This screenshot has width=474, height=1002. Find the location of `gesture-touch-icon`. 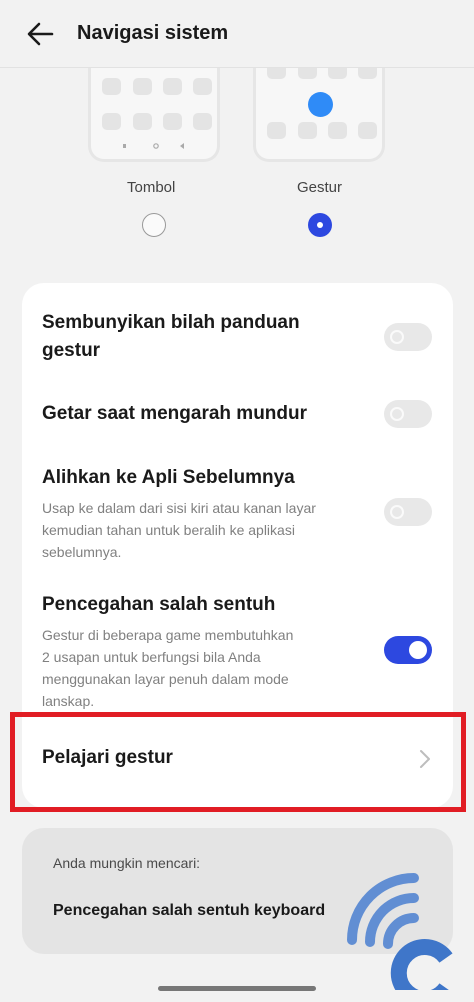

gesture-touch-icon is located at coordinates (320, 104).